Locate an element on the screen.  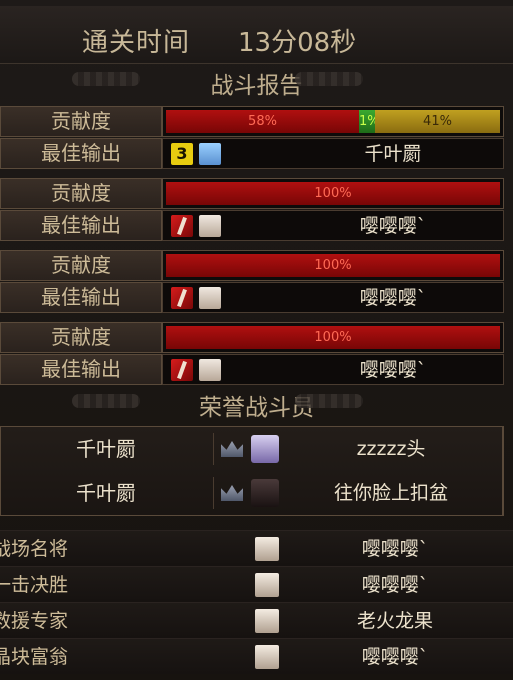
title-name: 一击决胜 is located at coordinates (34, 585).